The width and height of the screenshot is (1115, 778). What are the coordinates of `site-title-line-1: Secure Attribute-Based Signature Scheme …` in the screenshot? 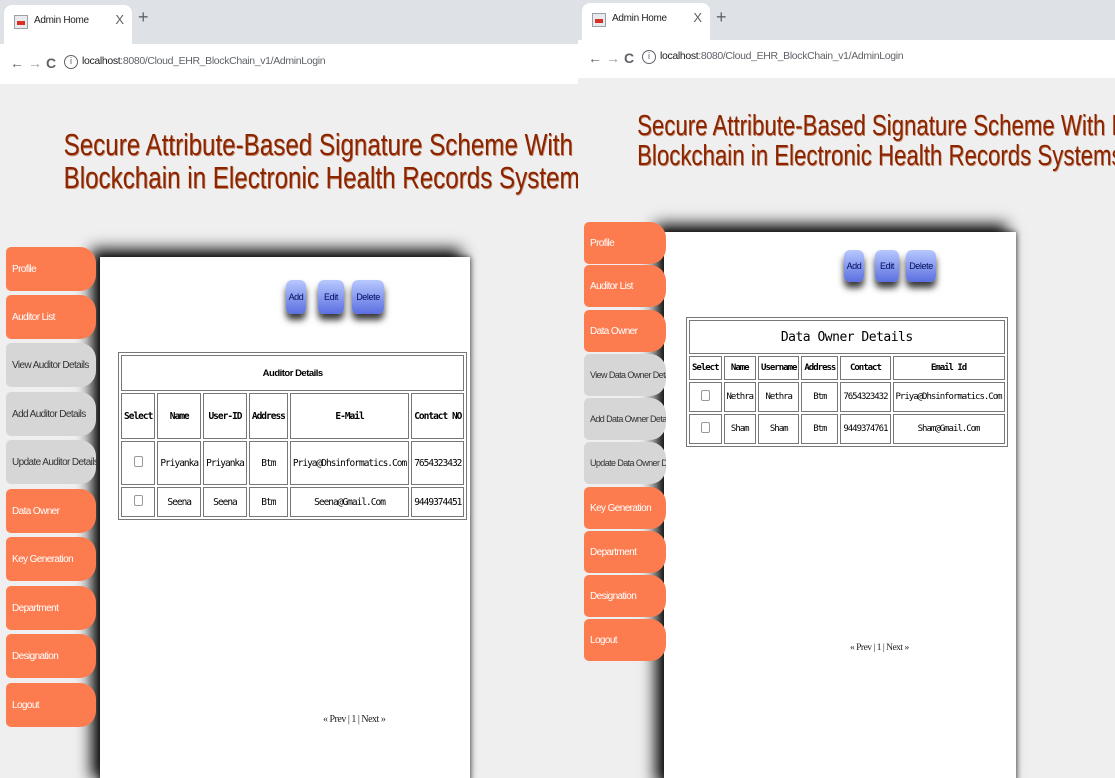 It's located at (876, 126).